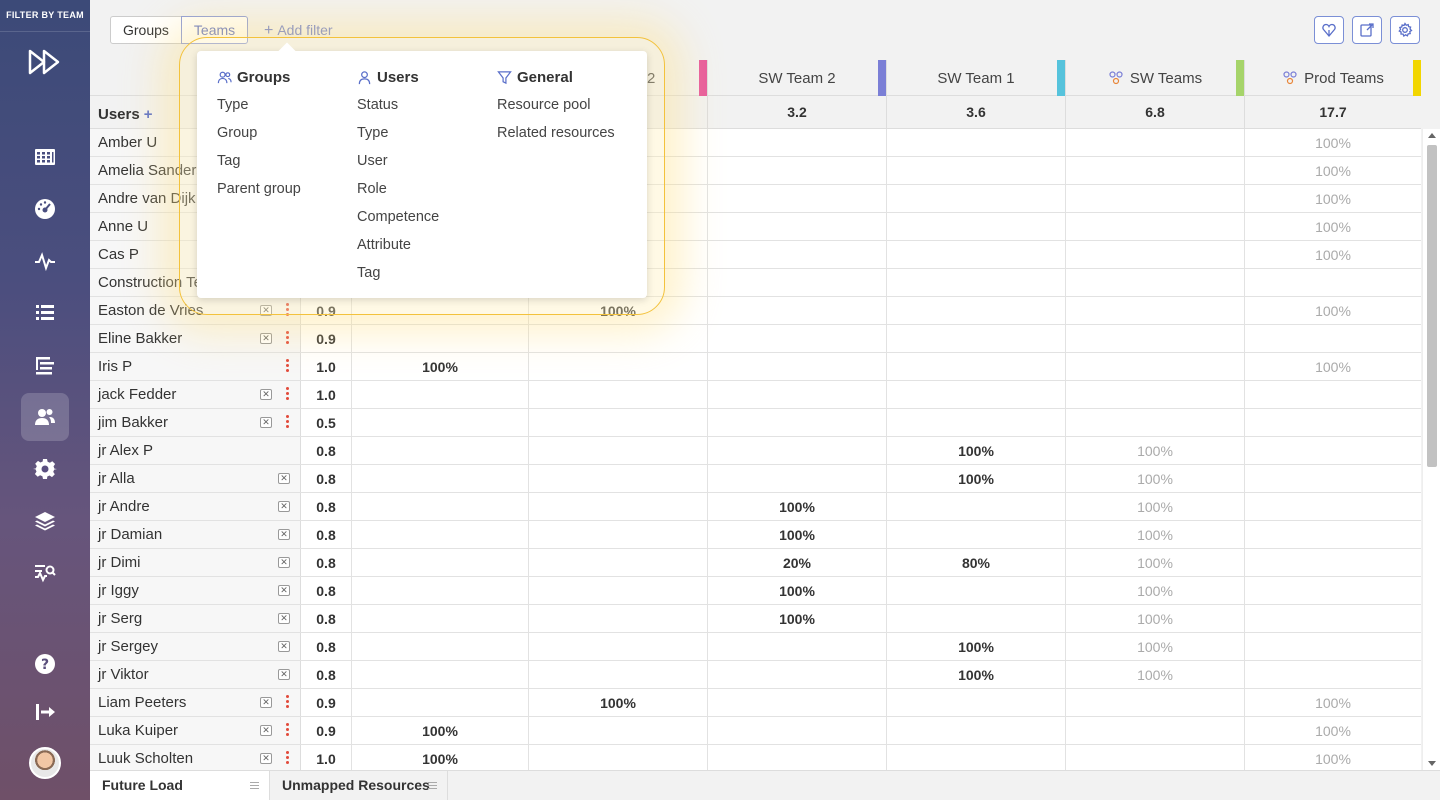  What do you see at coordinates (45, 573) in the screenshot?
I see `search-activity-icon` at bounding box center [45, 573].